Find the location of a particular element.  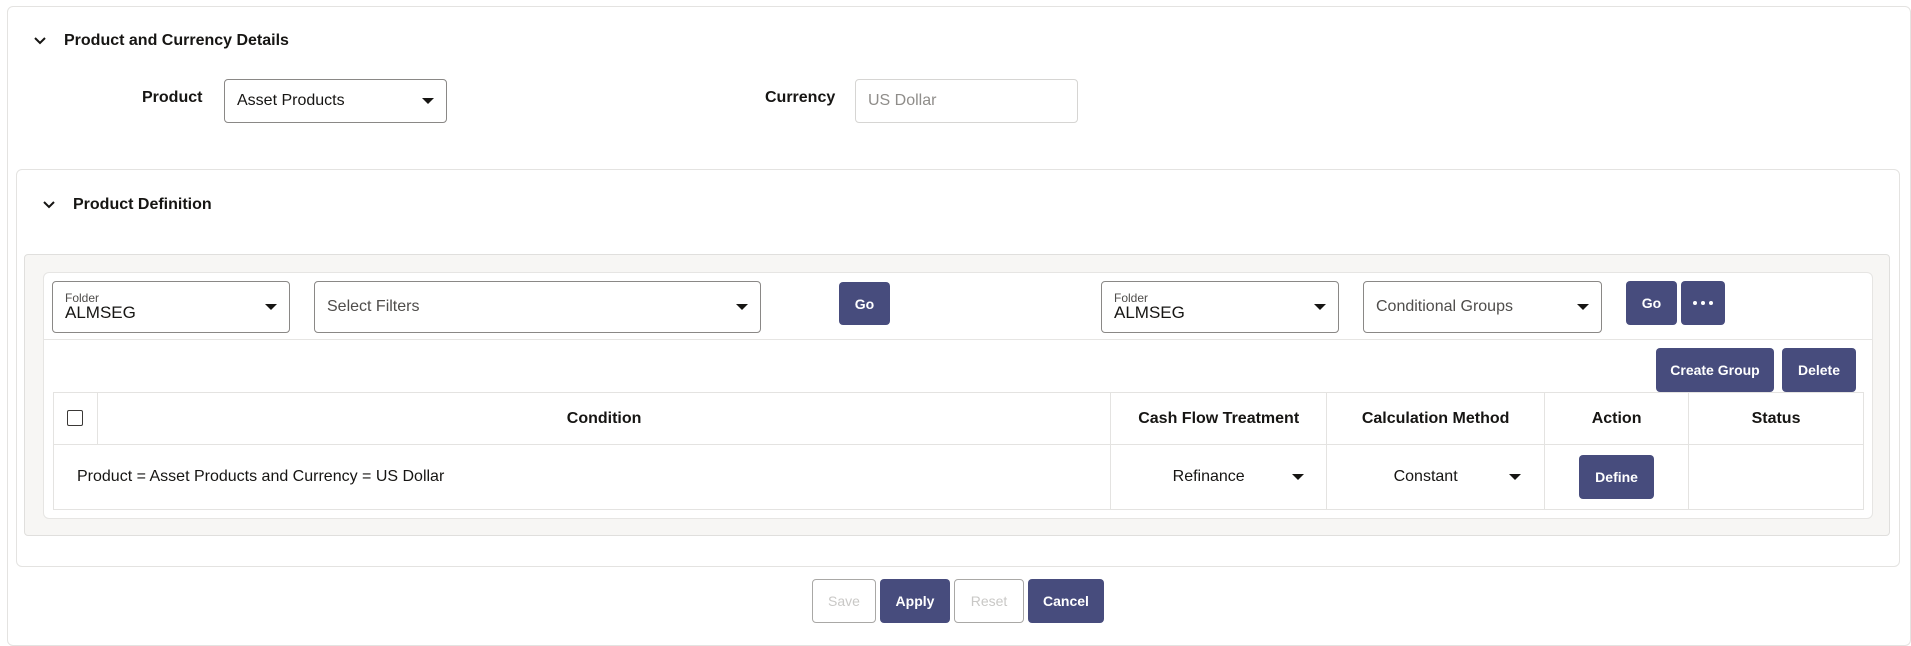

currency-input: US Dollar is located at coordinates (966, 101).